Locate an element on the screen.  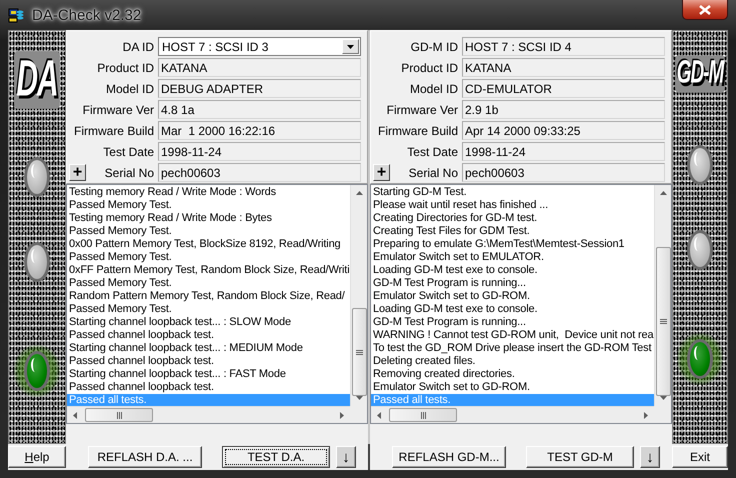
log-line: 0xFF Pattern Memory Test, Random Block Size, Read/Writi is located at coordinates (208, 270).